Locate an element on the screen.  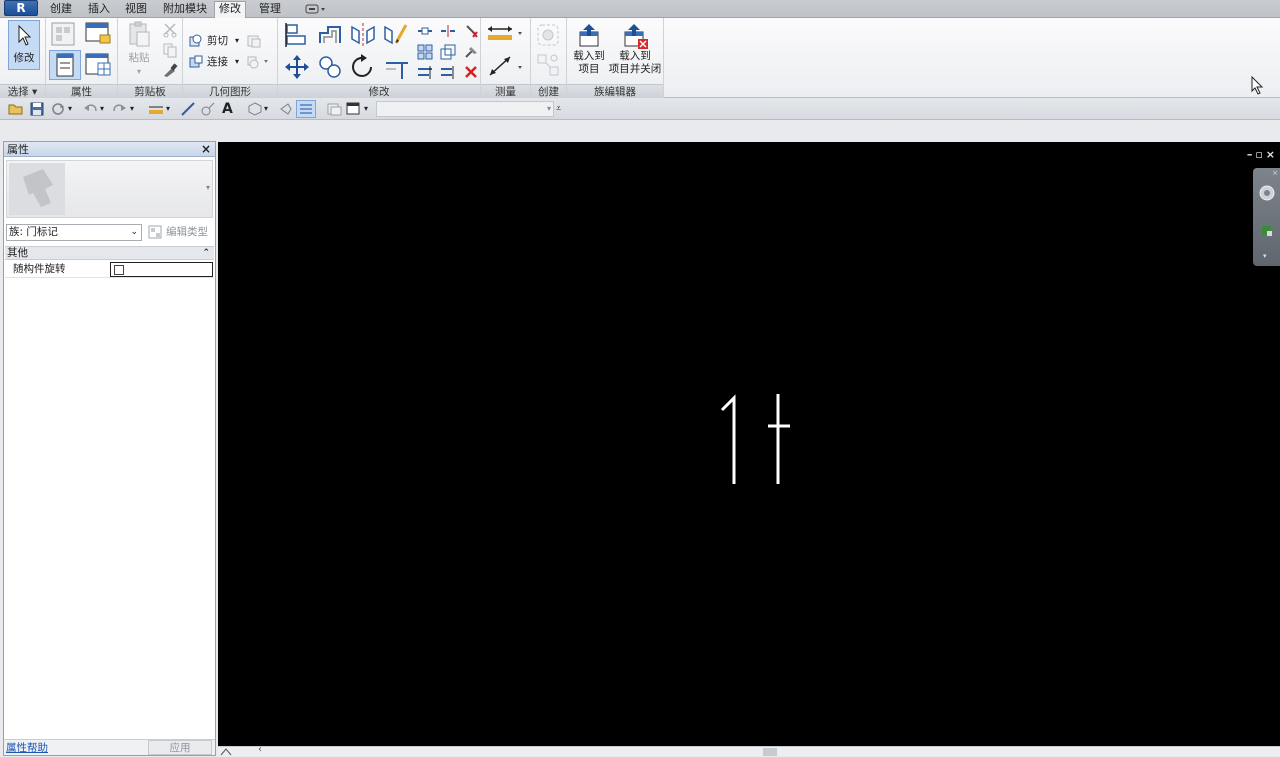
copy-element-icon is located at coordinates (330, 67).